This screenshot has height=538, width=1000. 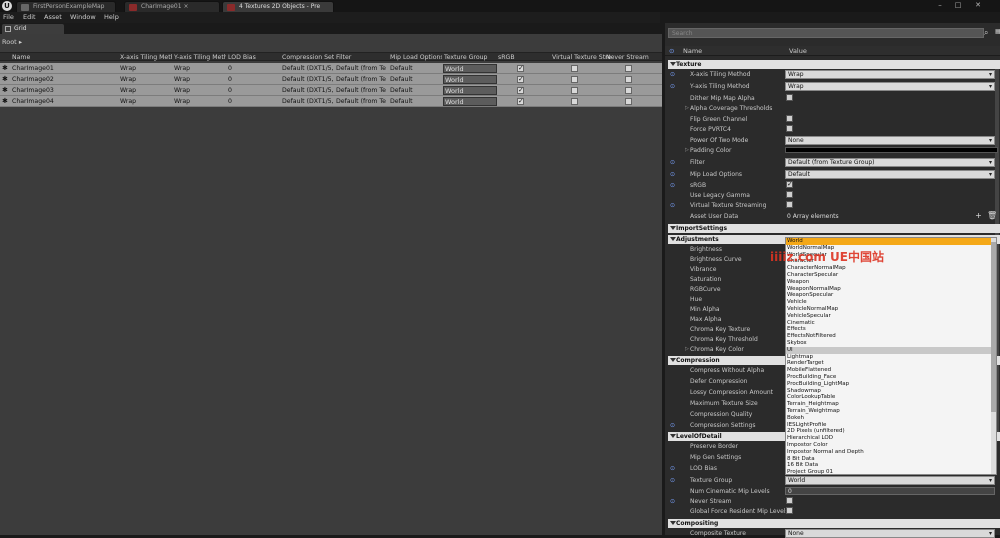 I want to click on dropdown-option: 8 Bit Data, so click(x=801, y=459).